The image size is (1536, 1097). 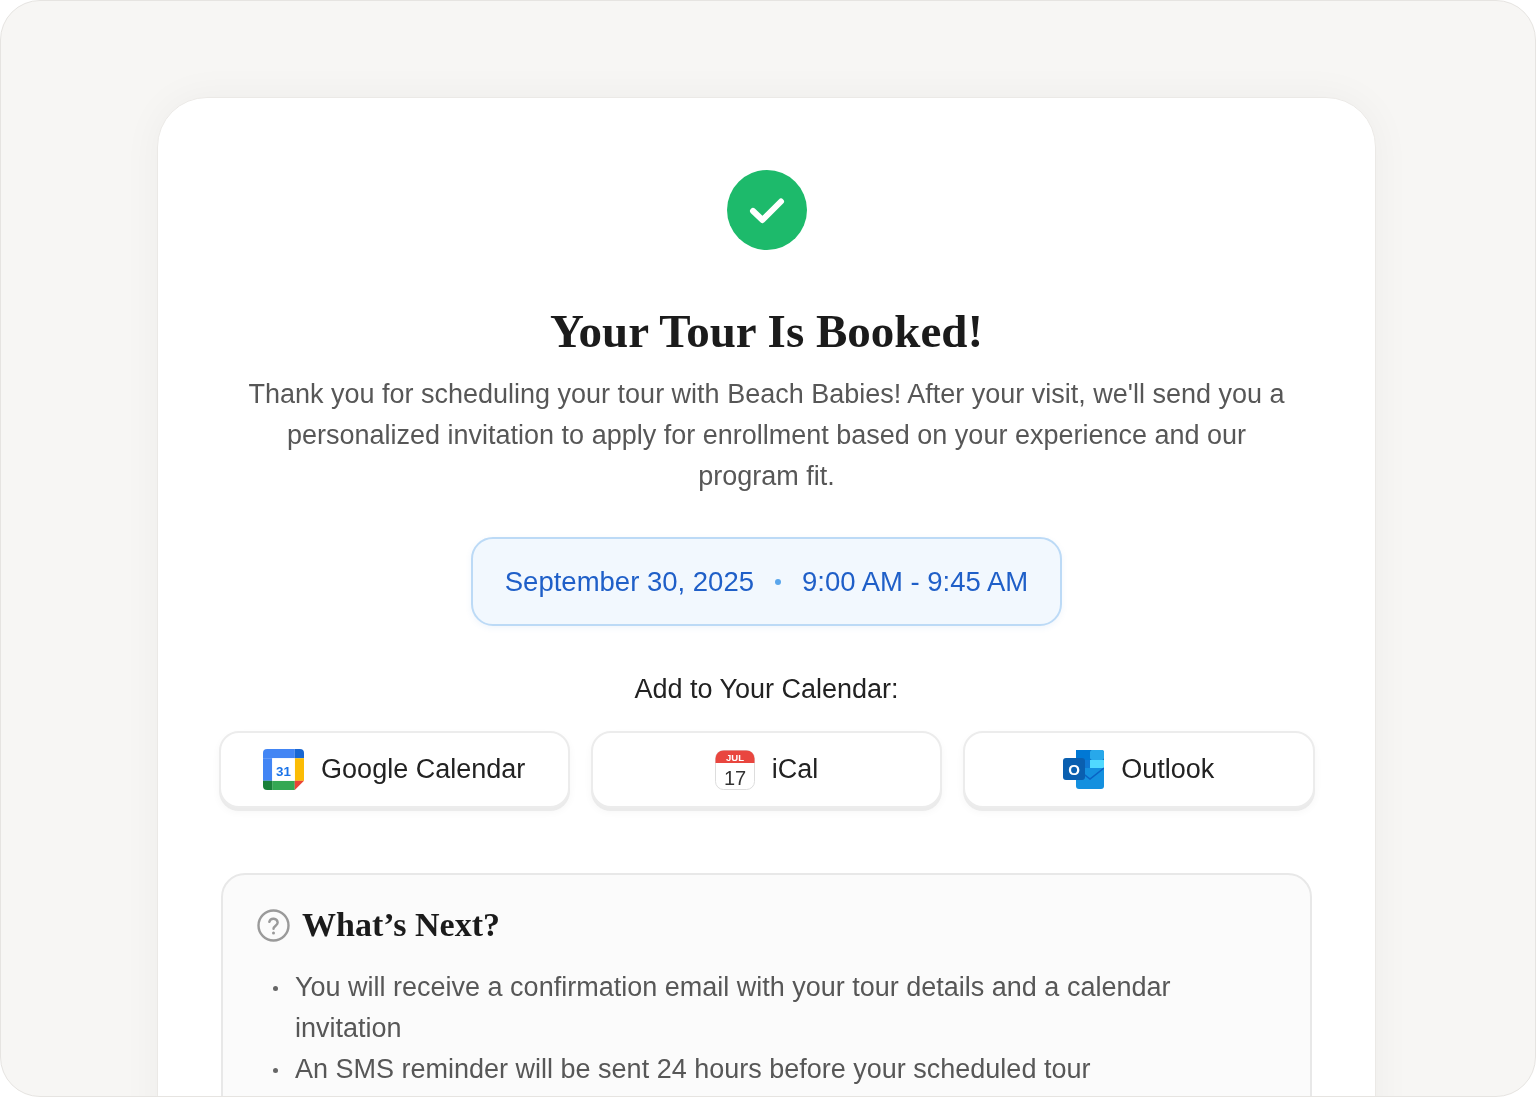 What do you see at coordinates (766, 689) in the screenshot?
I see `calendar-label: Add to Your Calendar:` at bounding box center [766, 689].